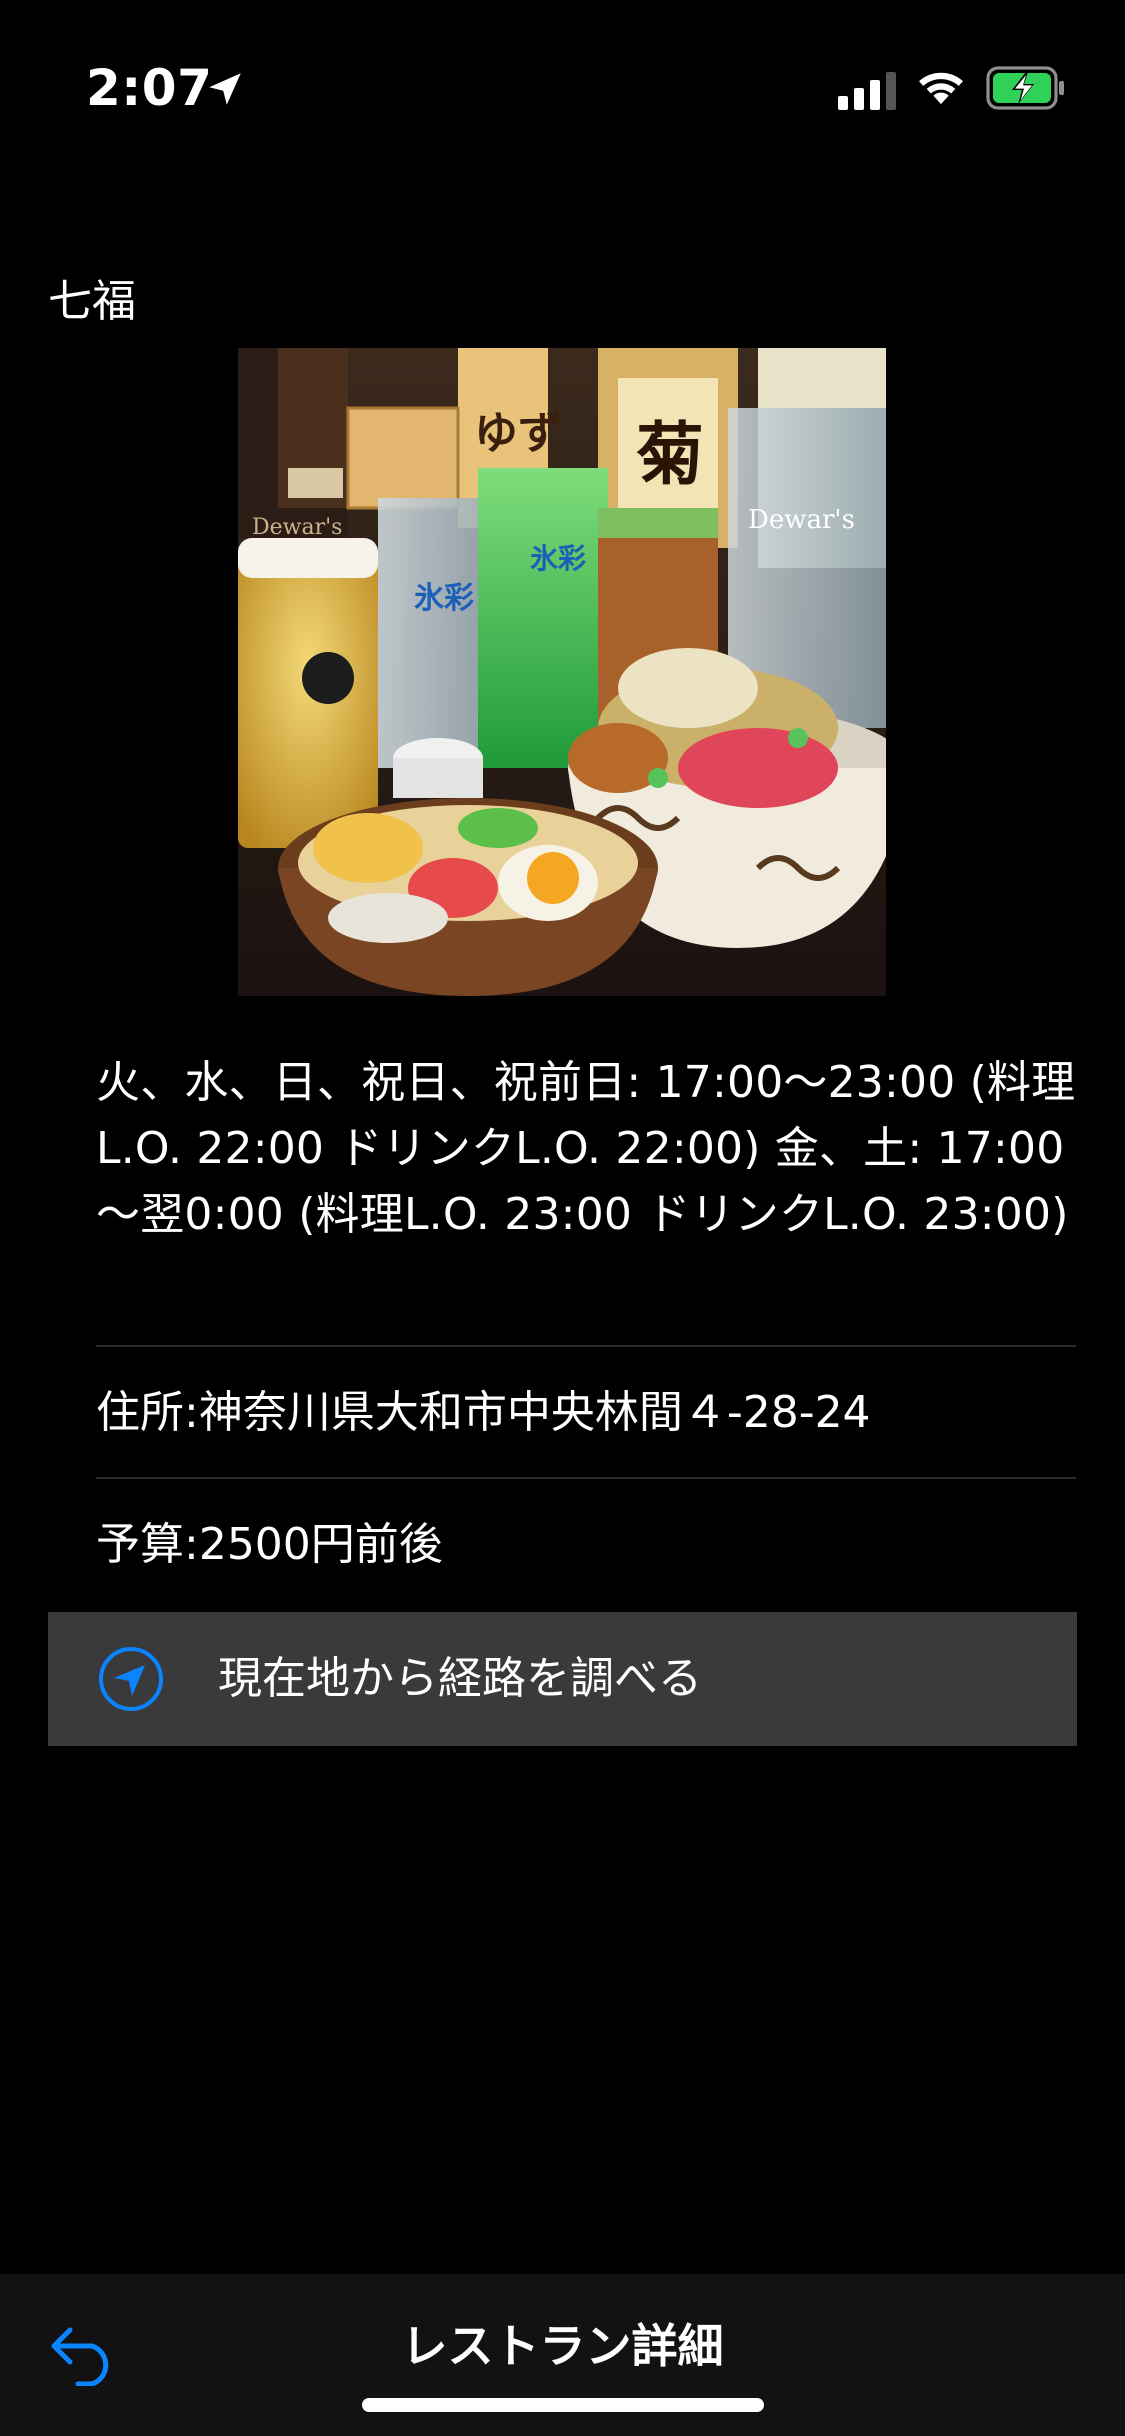 Image resolution: width=1125 pixels, height=2436 pixels. What do you see at coordinates (444, 598) in the screenshot?
I see `photo-sign-hyosai-1: 氷彩` at bounding box center [444, 598].